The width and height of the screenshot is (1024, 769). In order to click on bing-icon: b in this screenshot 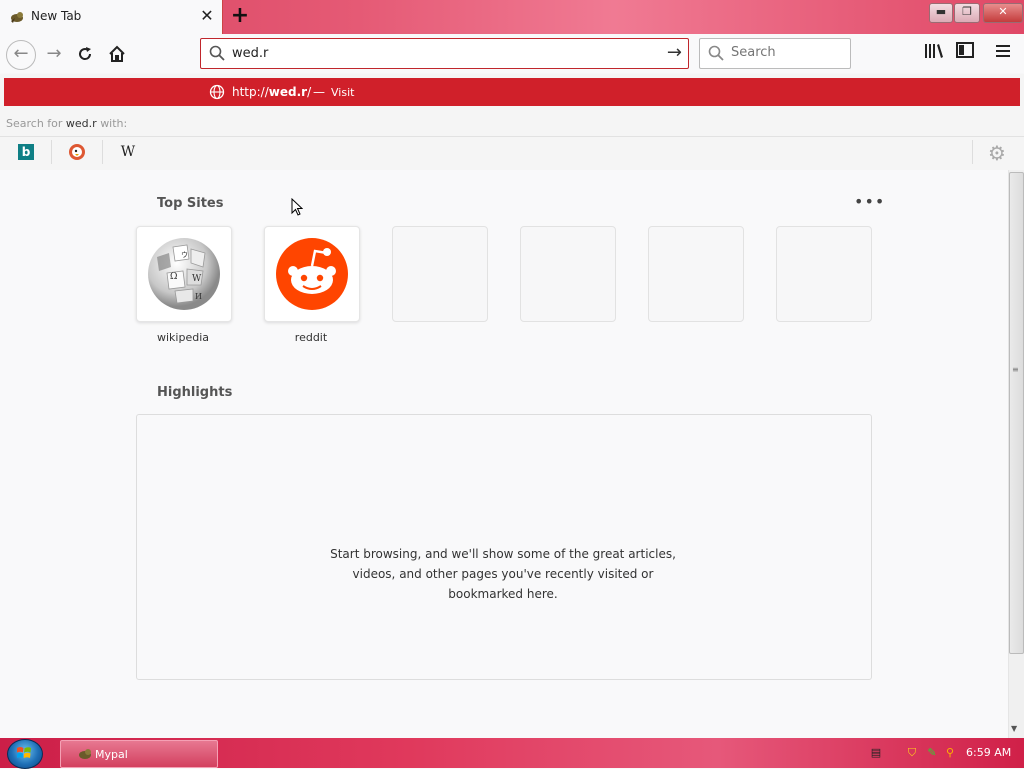, I will do `click(26, 152)`.